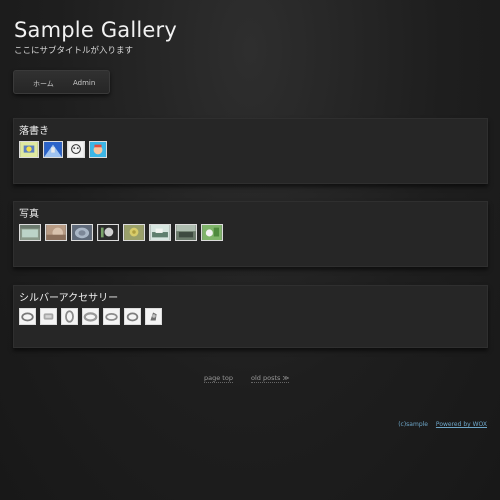 This screenshot has height=500, width=500. I want to click on site-title: Sample Gallery, so click(96, 30).